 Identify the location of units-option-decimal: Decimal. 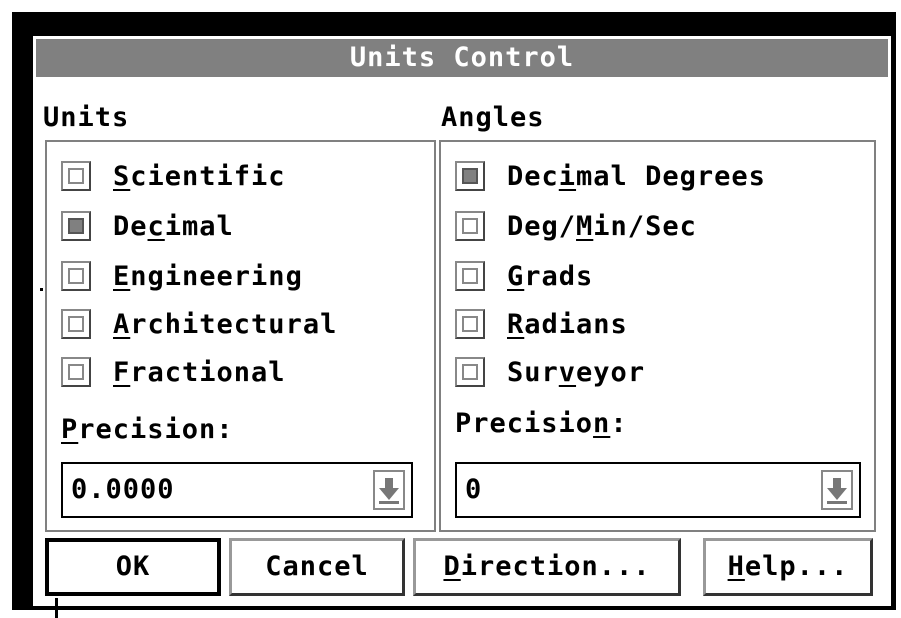
(147, 226).